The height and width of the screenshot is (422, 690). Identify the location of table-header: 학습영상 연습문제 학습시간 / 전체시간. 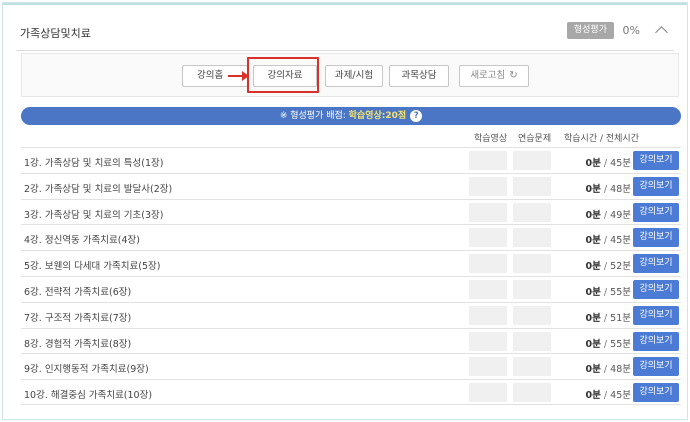
(351, 137).